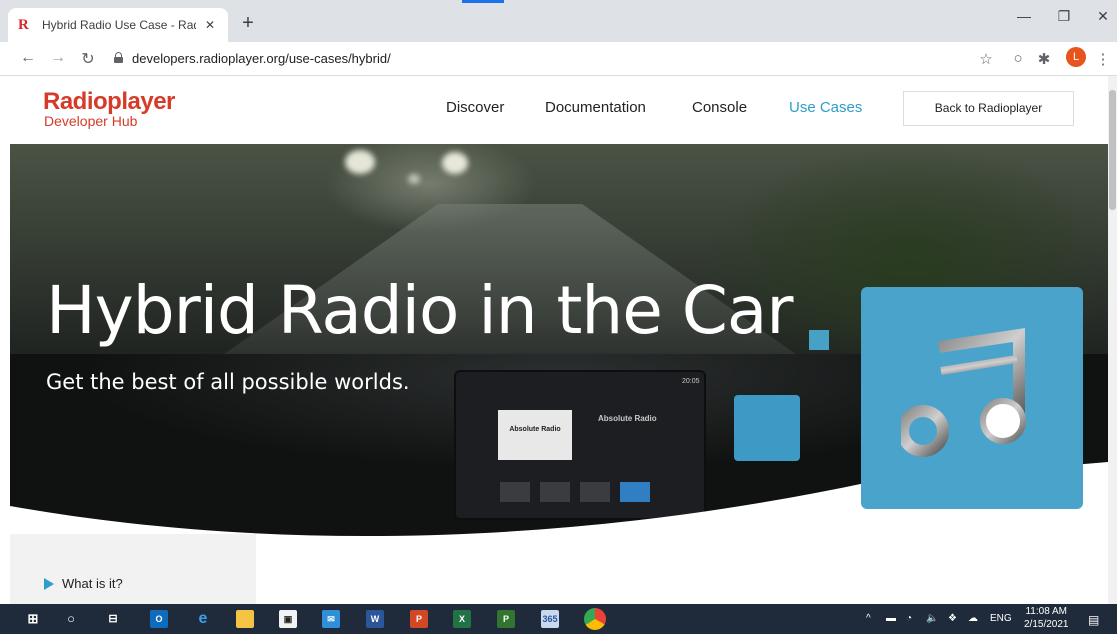 This screenshot has width=1117, height=634. I want to click on outlook-icon: O, so click(159, 619).